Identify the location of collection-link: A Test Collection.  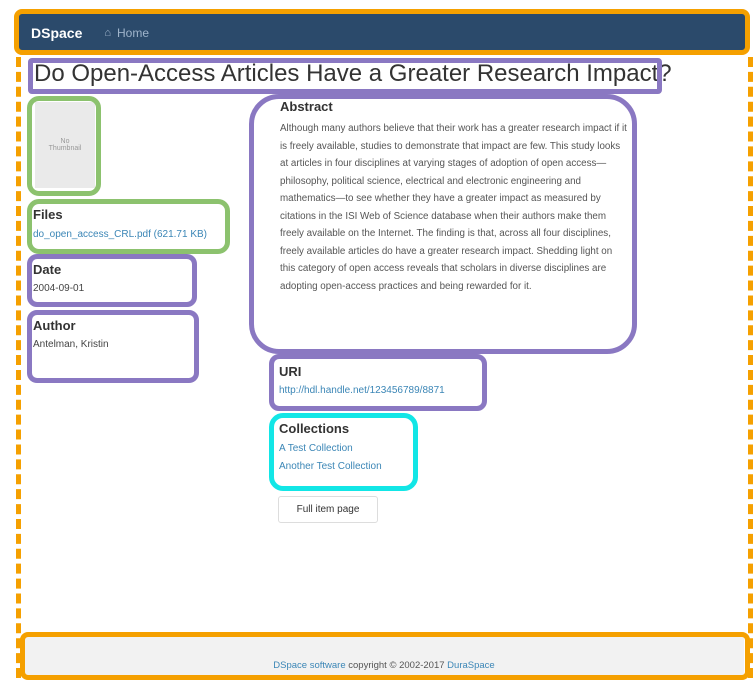
(316, 448).